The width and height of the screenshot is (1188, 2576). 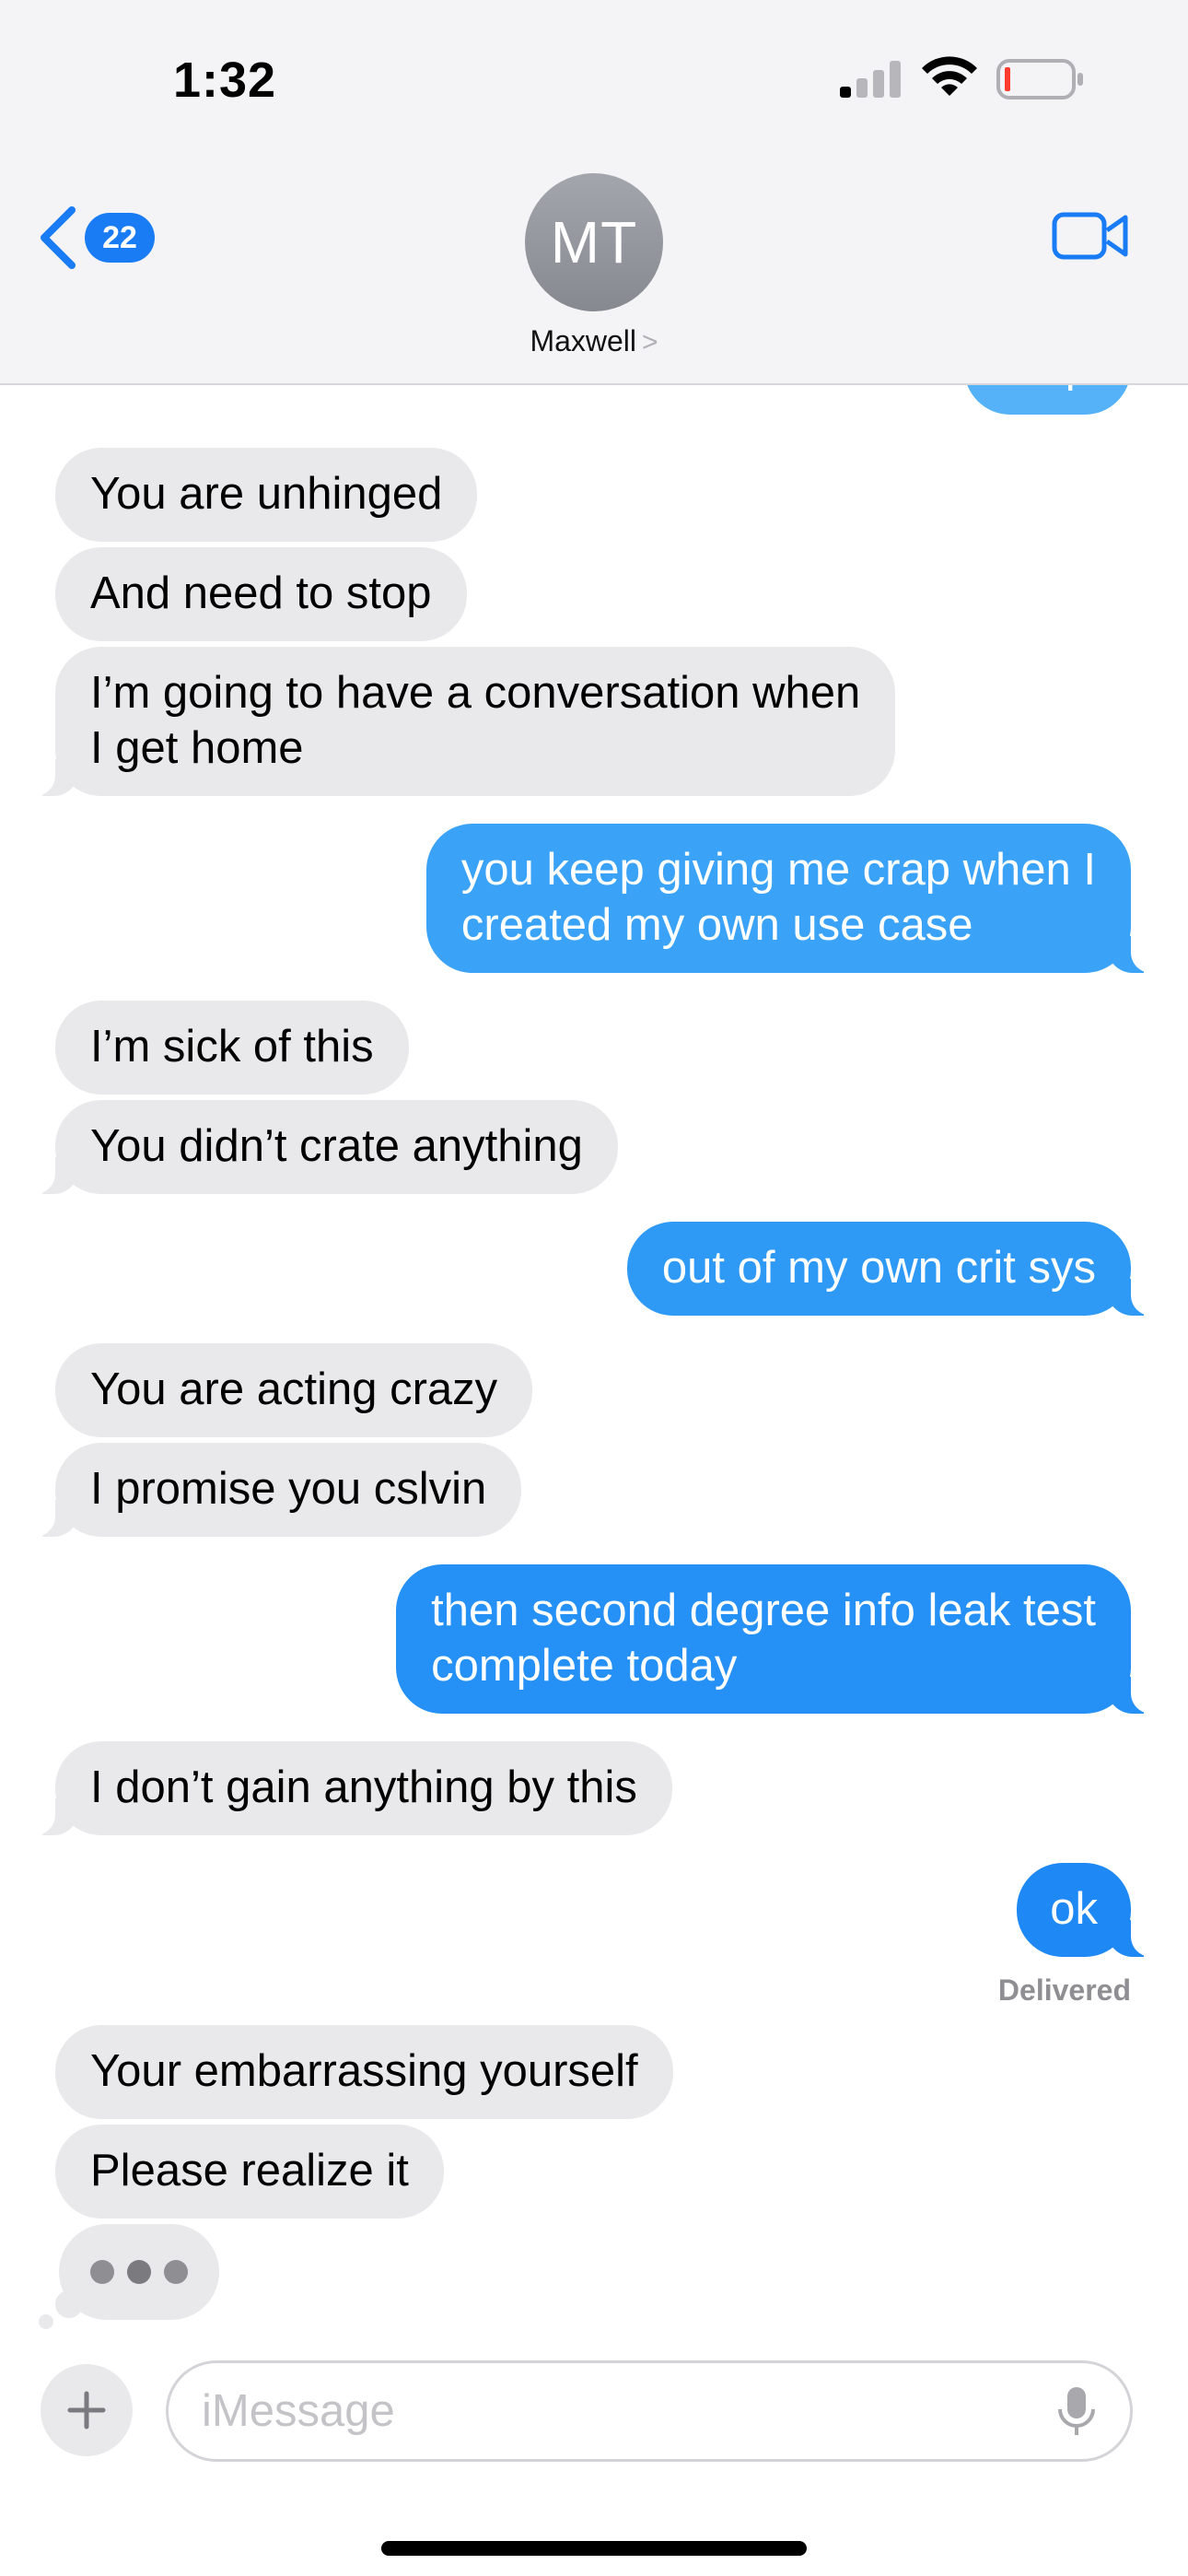 I want to click on microphone-icon, so click(x=1076, y=2412).